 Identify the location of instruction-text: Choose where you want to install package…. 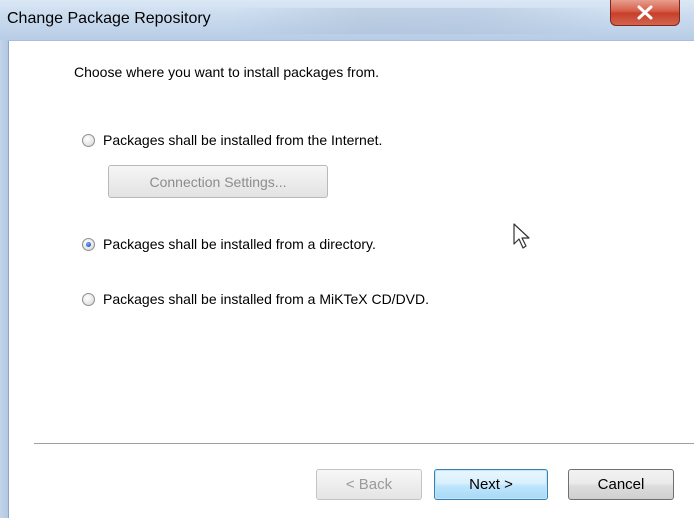
(227, 72).